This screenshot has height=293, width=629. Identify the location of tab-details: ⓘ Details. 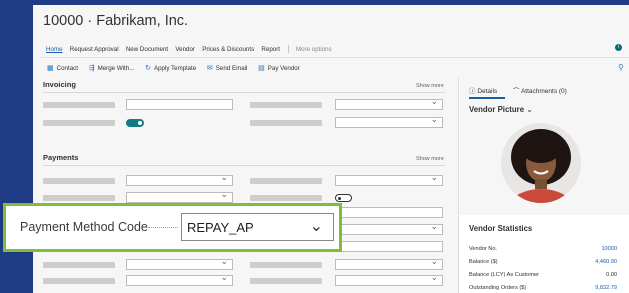
(483, 91).